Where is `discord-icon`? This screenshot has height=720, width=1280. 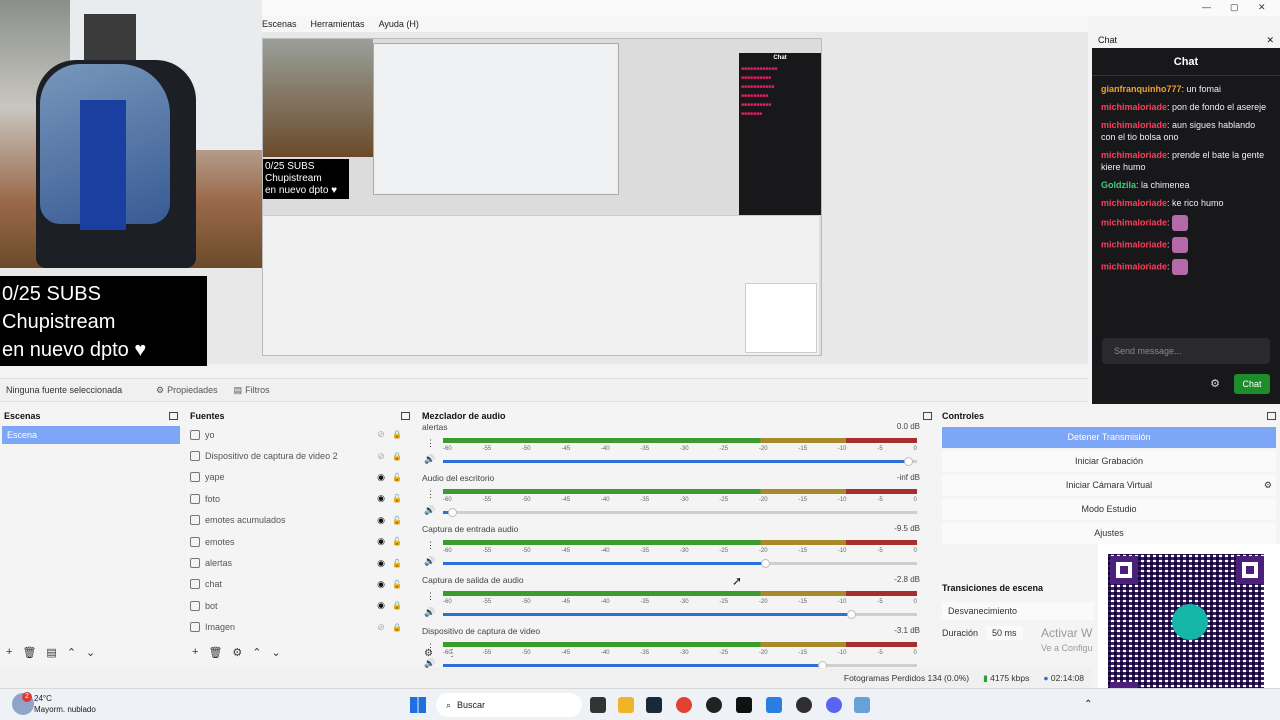 discord-icon is located at coordinates (834, 705).